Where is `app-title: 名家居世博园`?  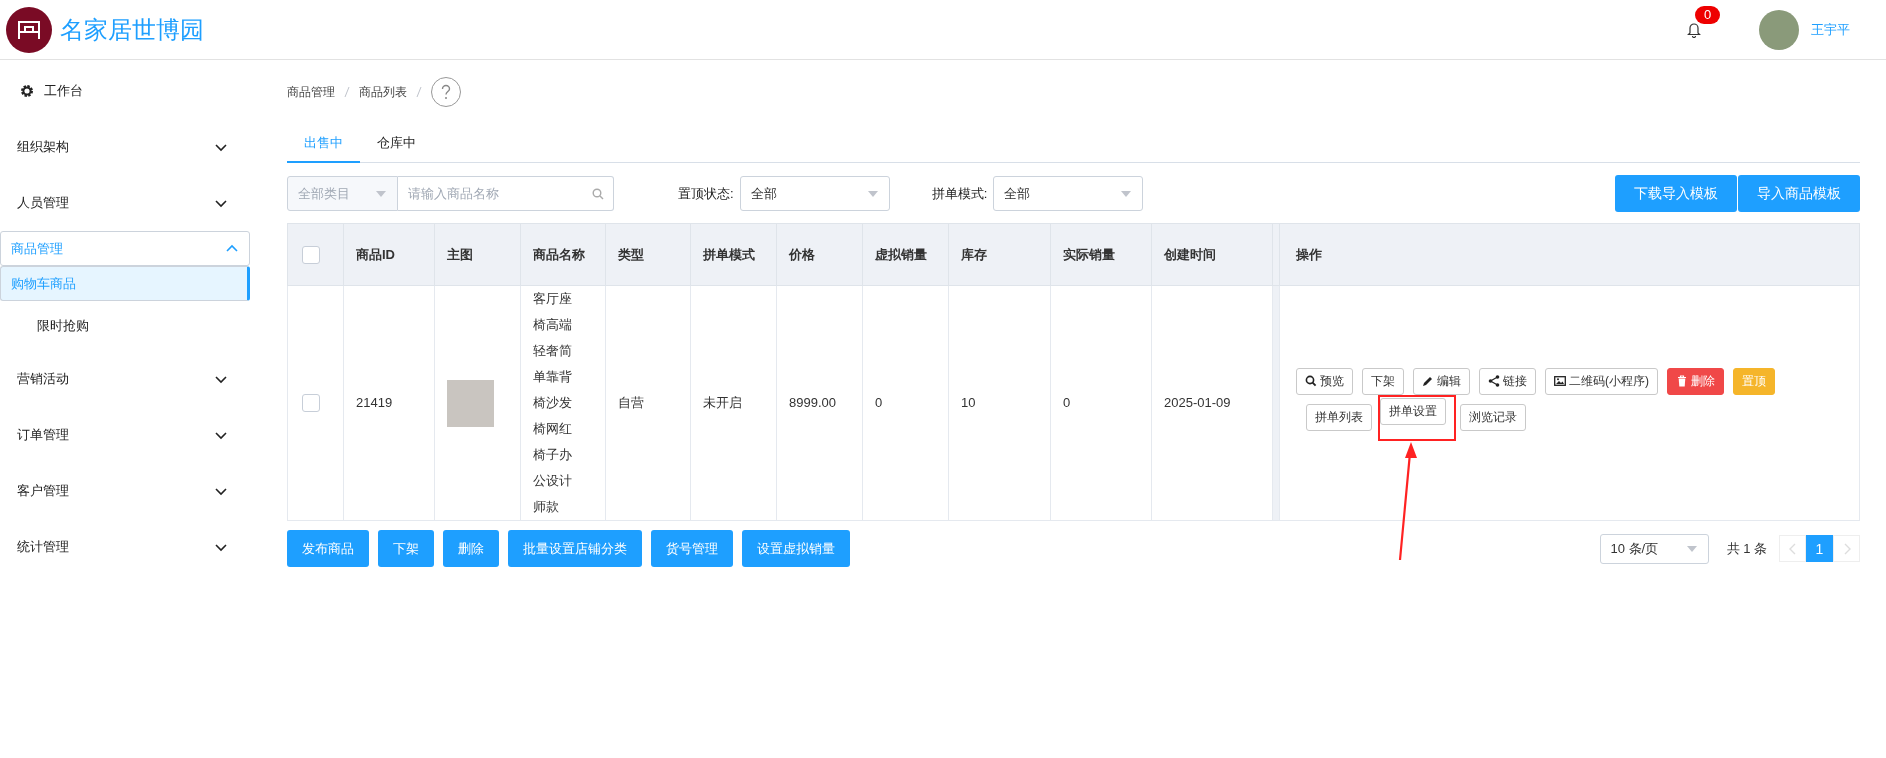 app-title: 名家居世博园 is located at coordinates (132, 29).